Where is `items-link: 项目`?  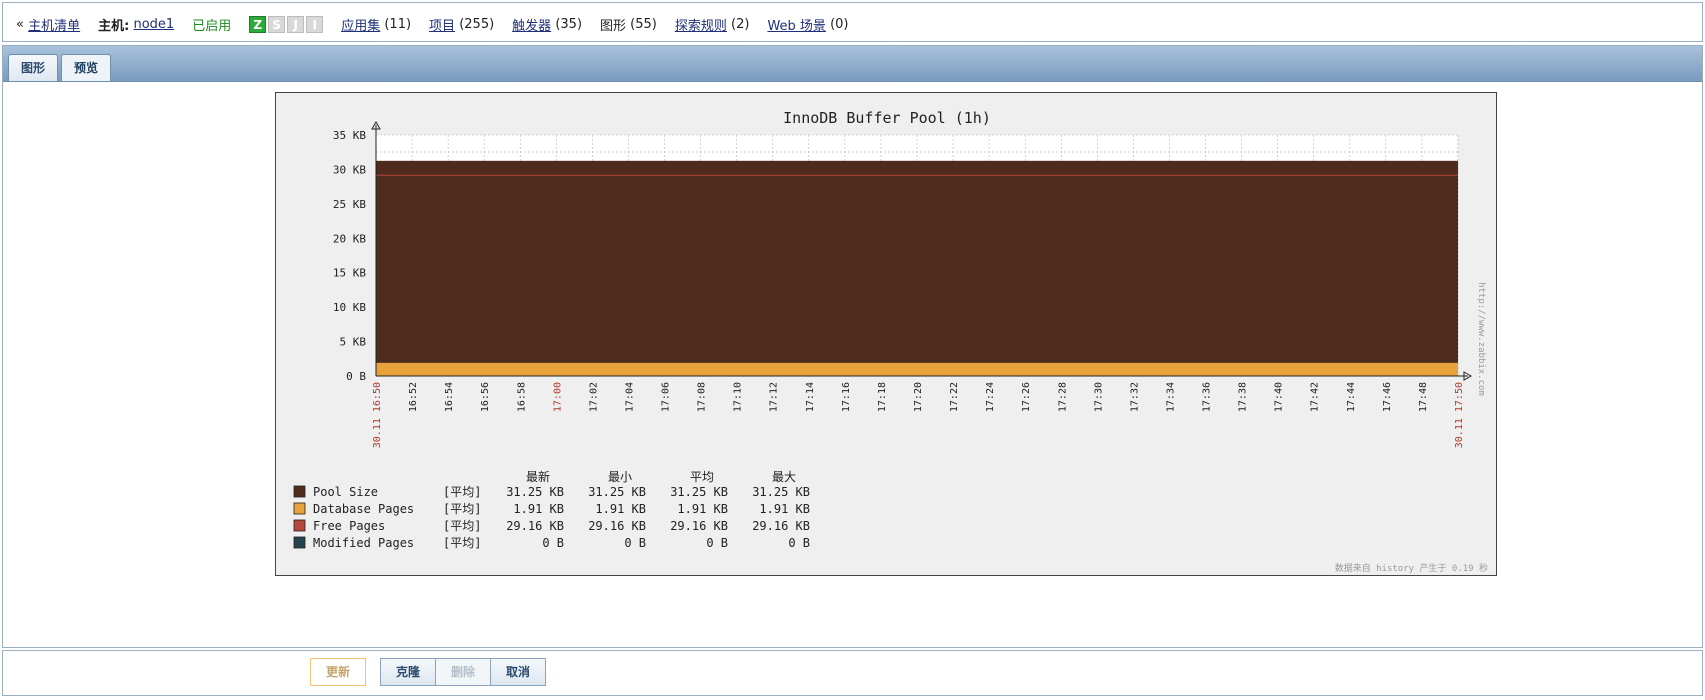 items-link: 项目 is located at coordinates (442, 24).